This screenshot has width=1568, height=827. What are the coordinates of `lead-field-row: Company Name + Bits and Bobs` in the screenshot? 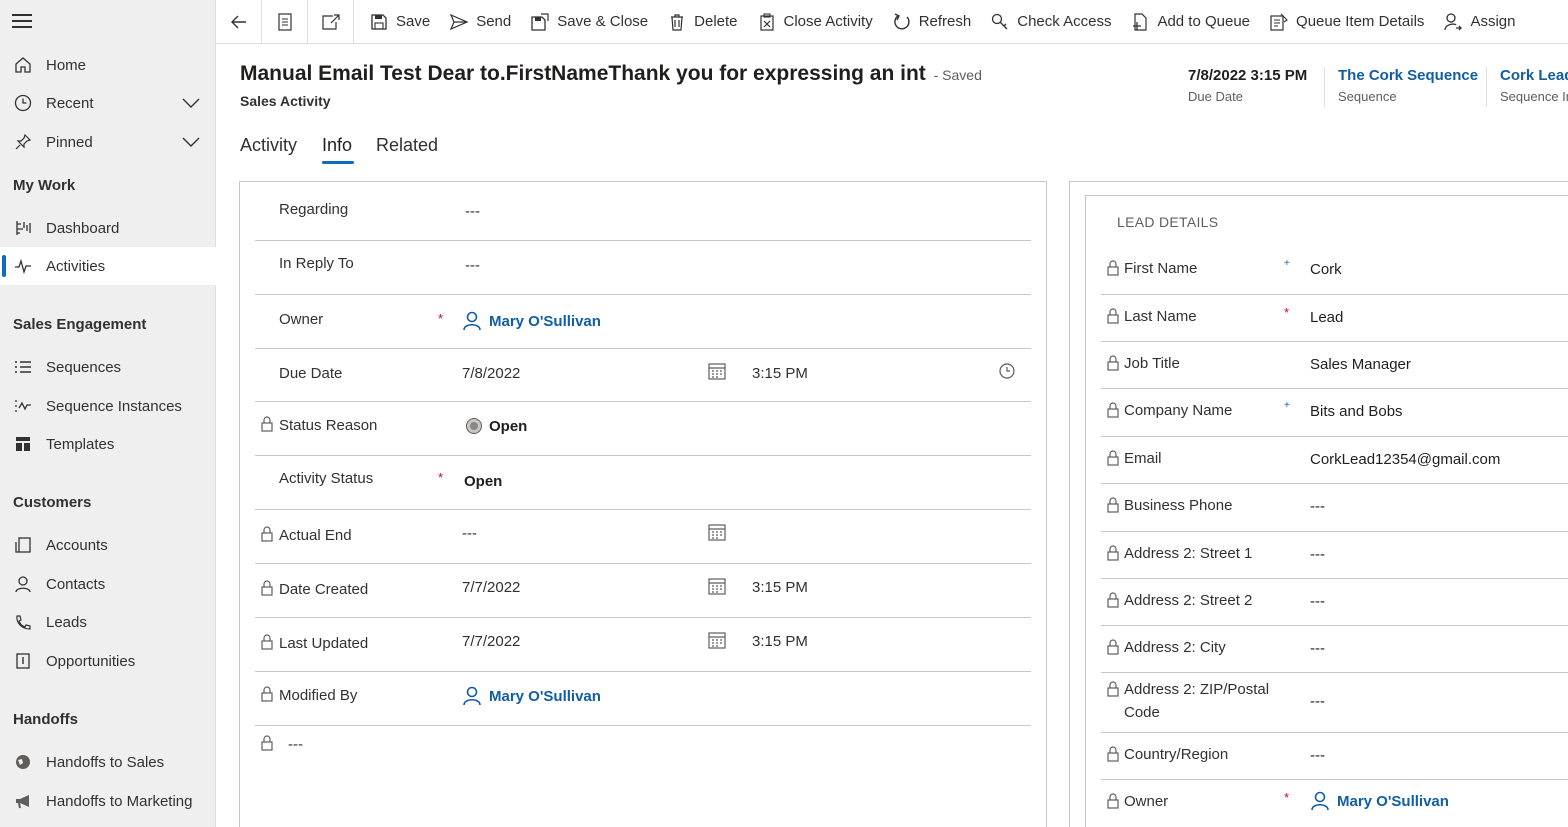 It's located at (1334, 413).